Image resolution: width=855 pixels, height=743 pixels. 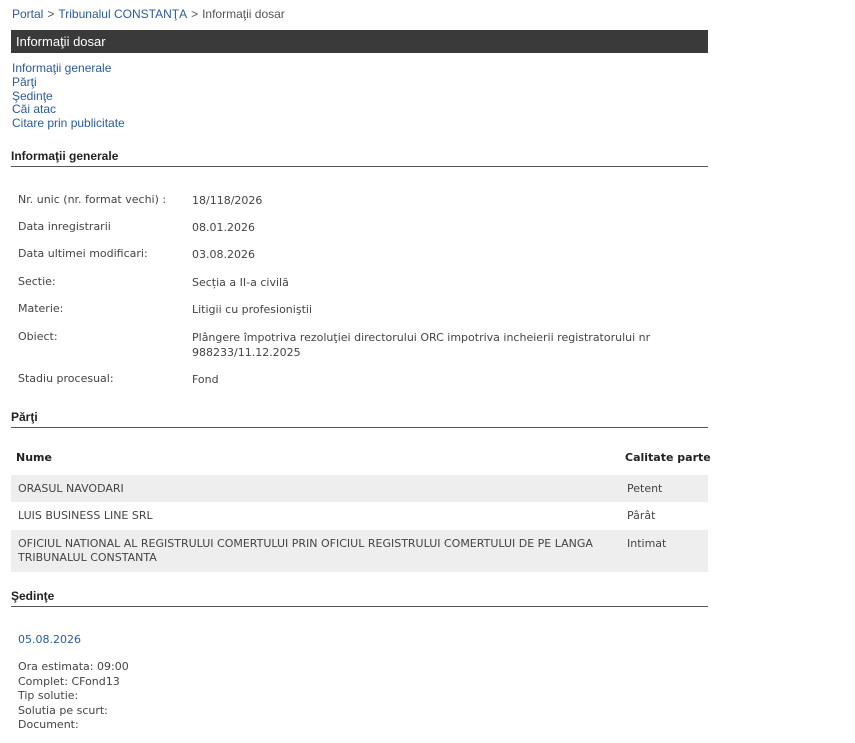 I want to click on info-label: Data inregistrarii, so click(x=64, y=226).